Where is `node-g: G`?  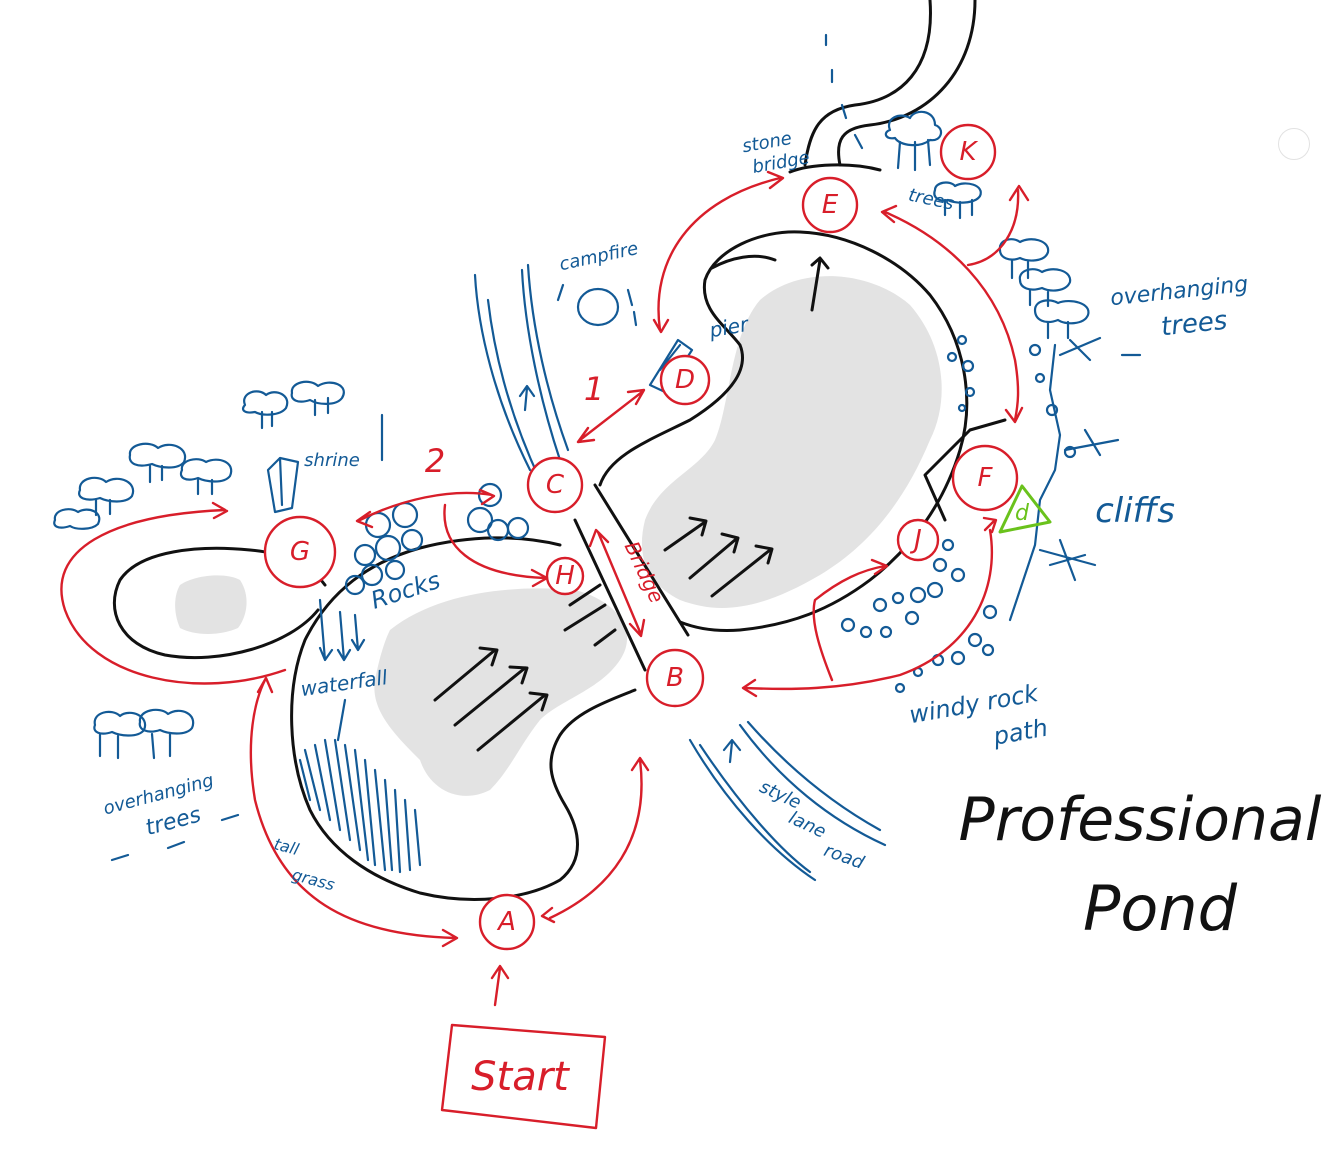
node-g: G is located at coordinates (300, 552).